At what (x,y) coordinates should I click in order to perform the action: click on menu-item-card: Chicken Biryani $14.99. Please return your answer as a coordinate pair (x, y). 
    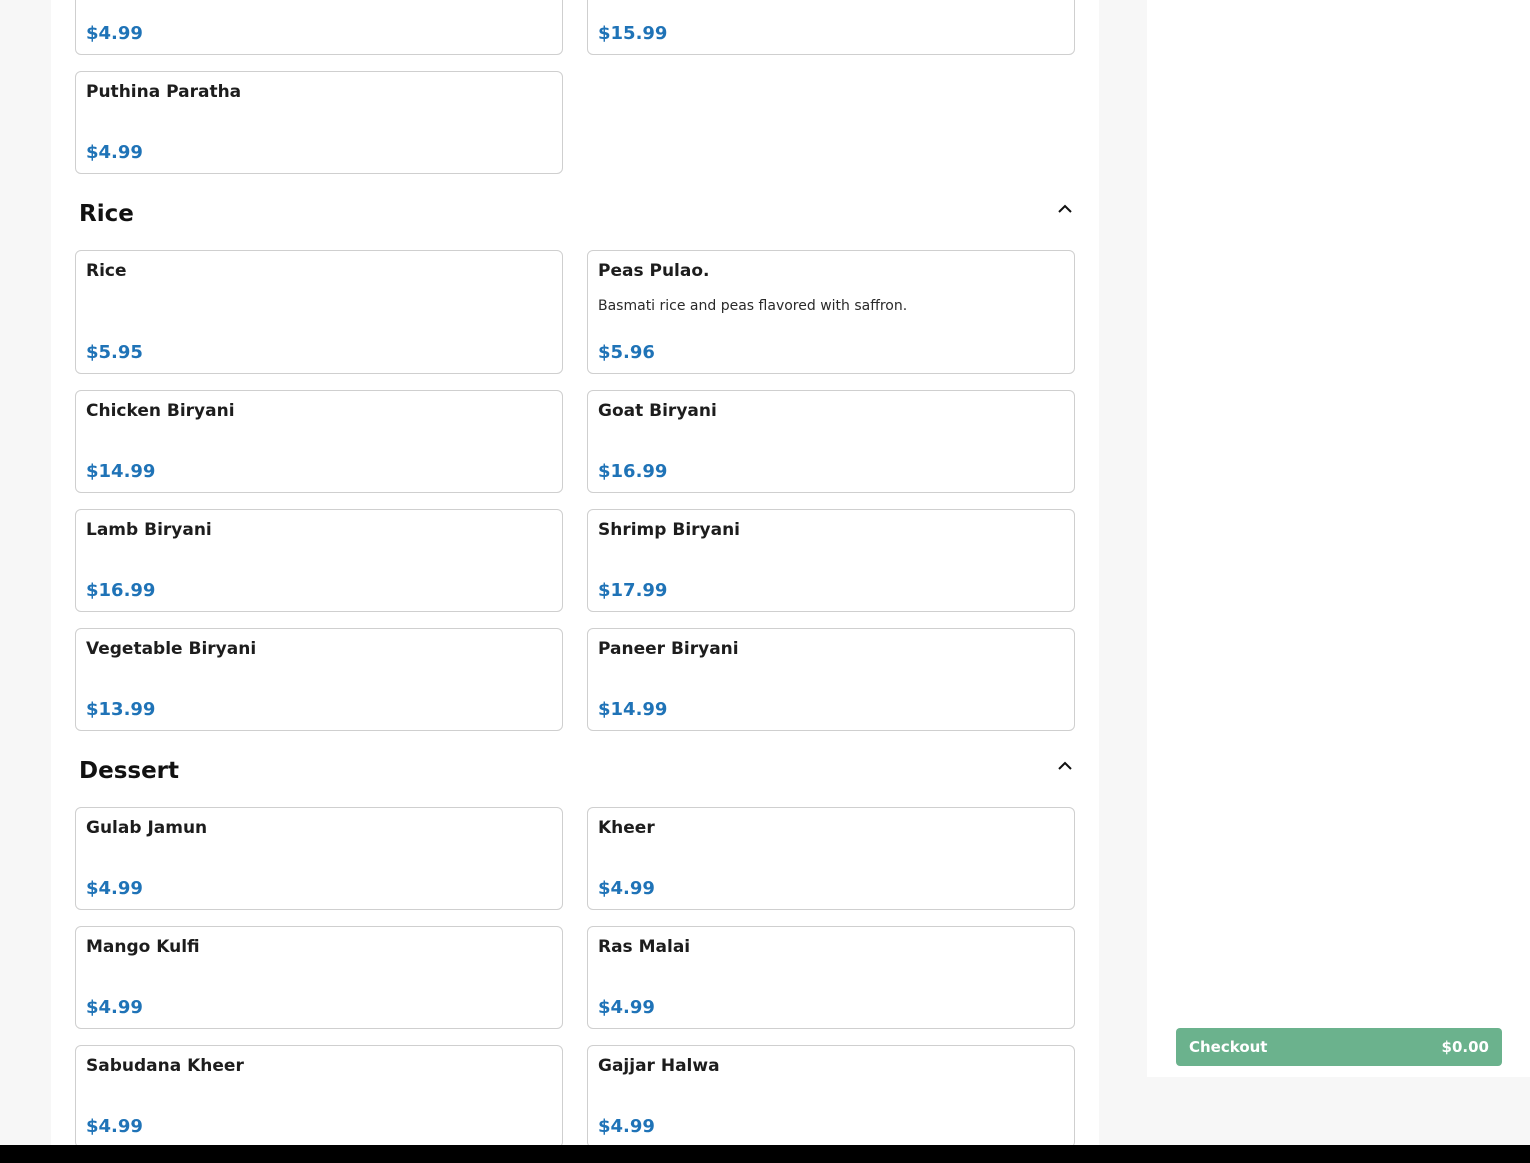
    Looking at the image, I should click on (319, 441).